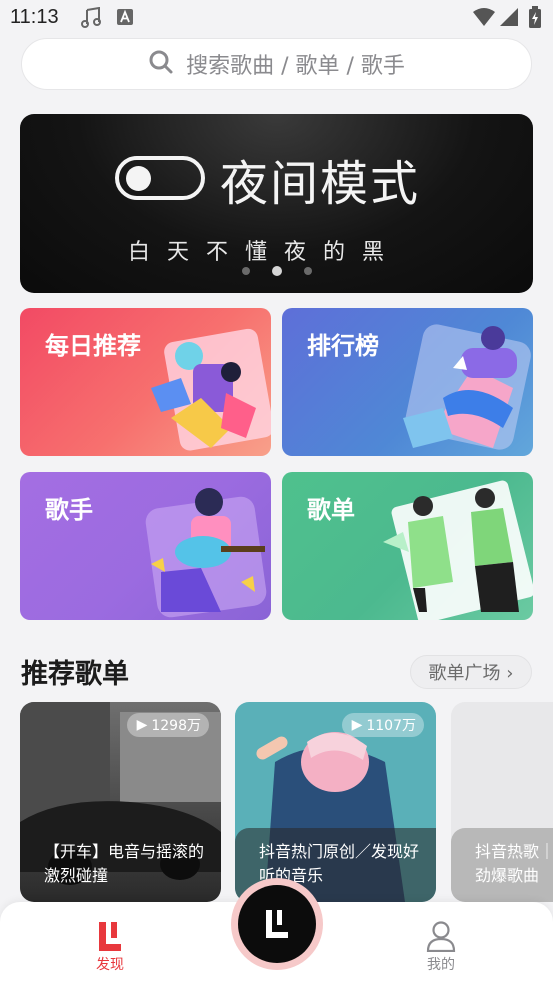  Describe the element at coordinates (467, 387) in the screenshot. I see `charts-illustration` at that location.